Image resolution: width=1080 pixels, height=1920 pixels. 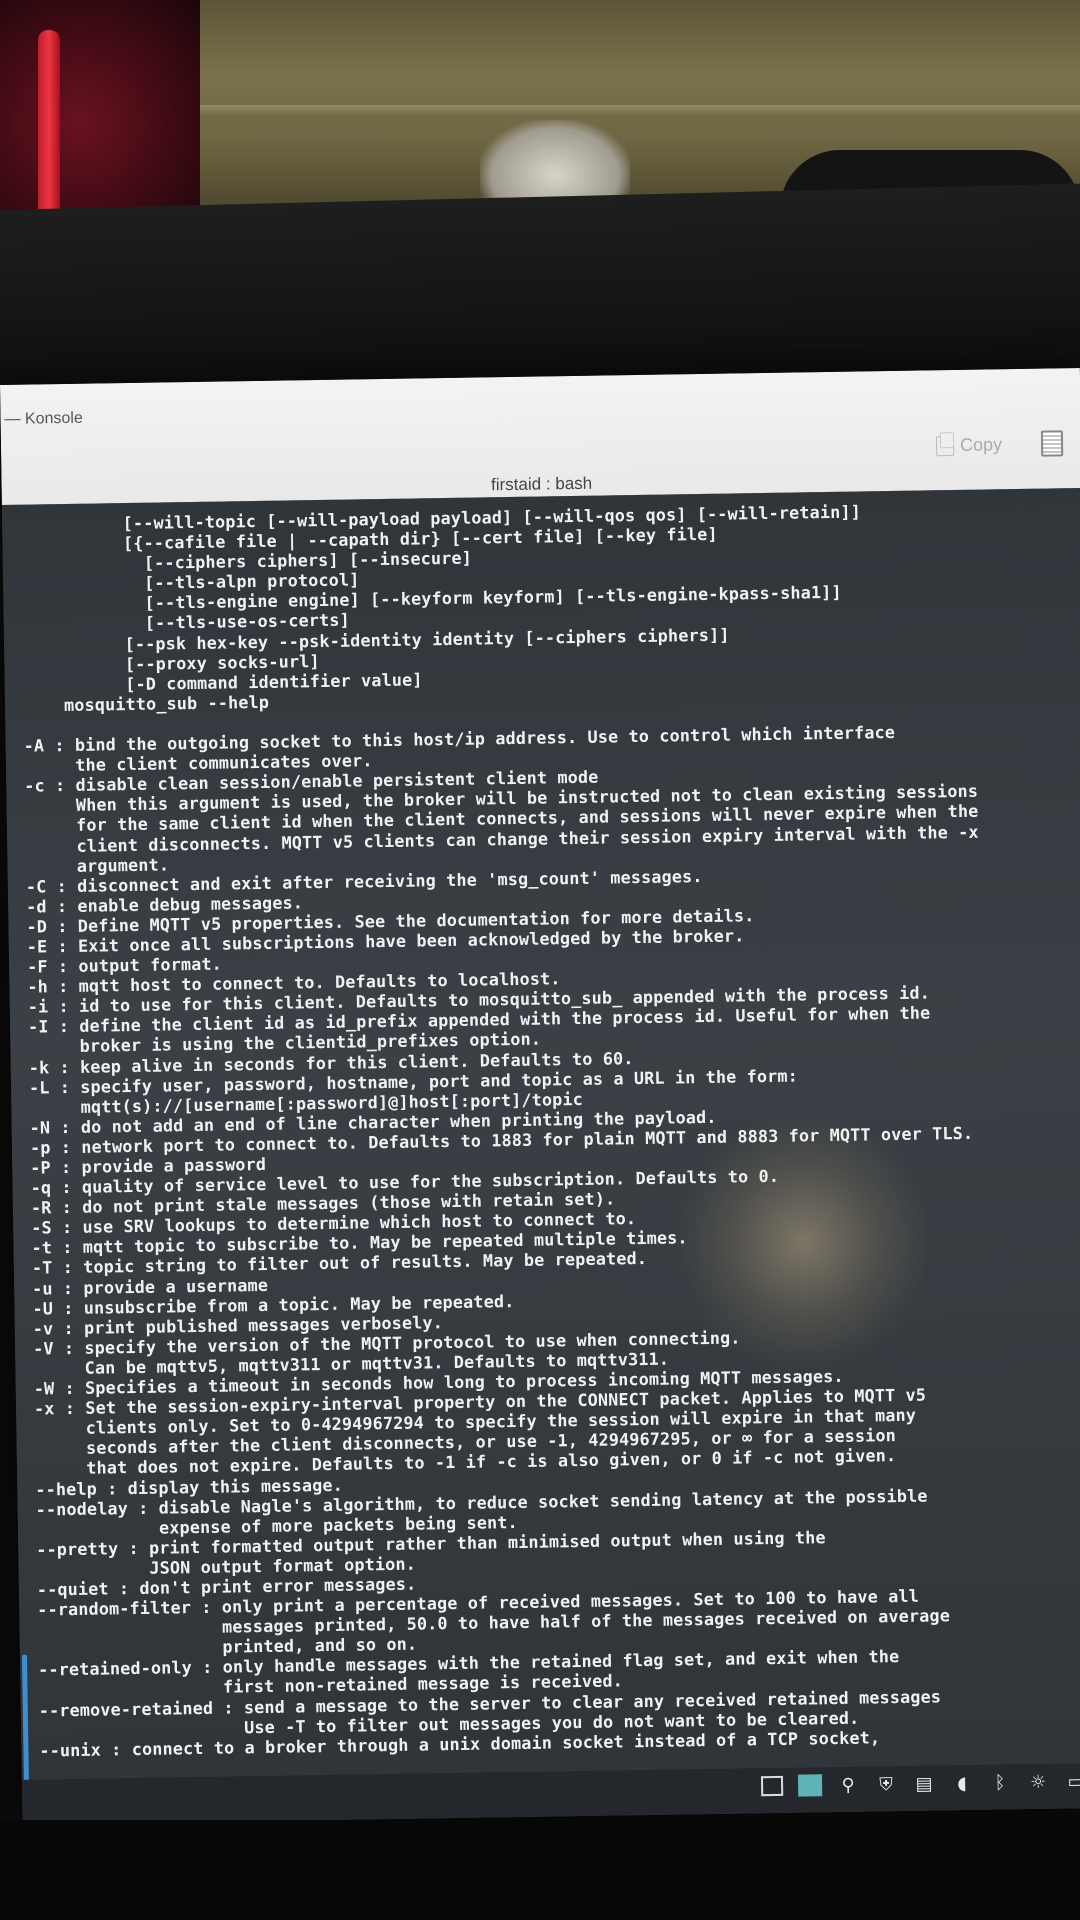 What do you see at coordinates (540, 291) in the screenshot?
I see `monitor-bezel` at bounding box center [540, 291].